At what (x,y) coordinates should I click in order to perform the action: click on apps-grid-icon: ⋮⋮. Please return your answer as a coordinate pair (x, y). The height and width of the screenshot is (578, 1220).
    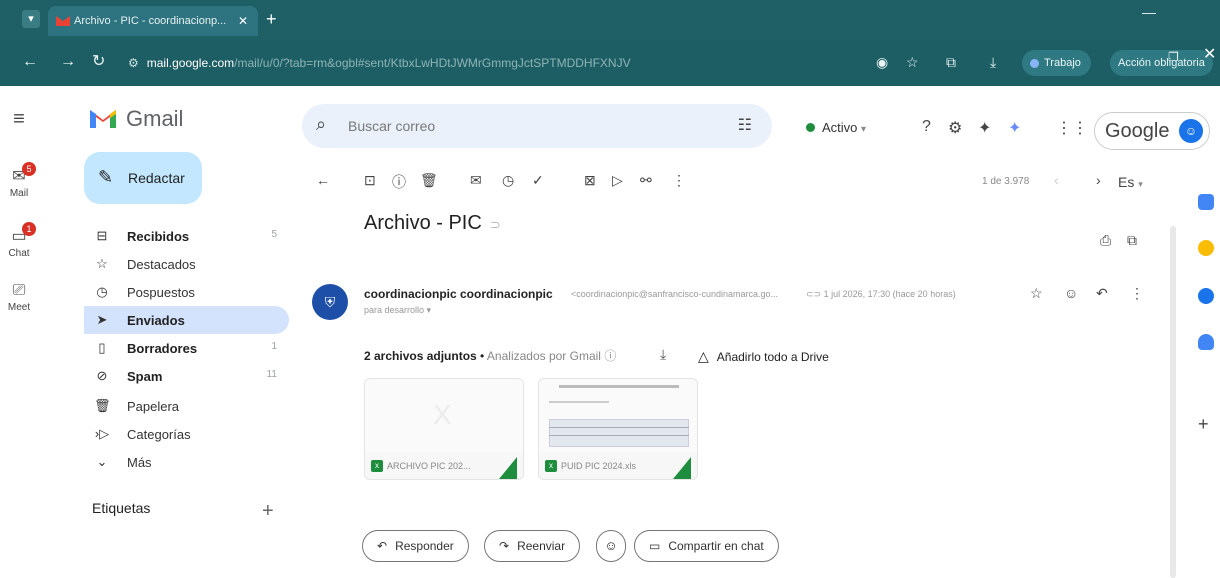
    Looking at the image, I should click on (1072, 128).